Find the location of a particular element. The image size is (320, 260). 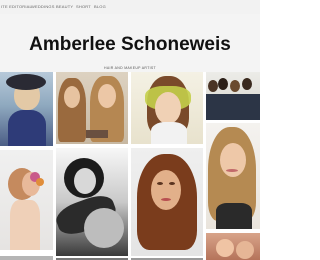

site-title: Amberlee Schoneweis is located at coordinates (130, 45).